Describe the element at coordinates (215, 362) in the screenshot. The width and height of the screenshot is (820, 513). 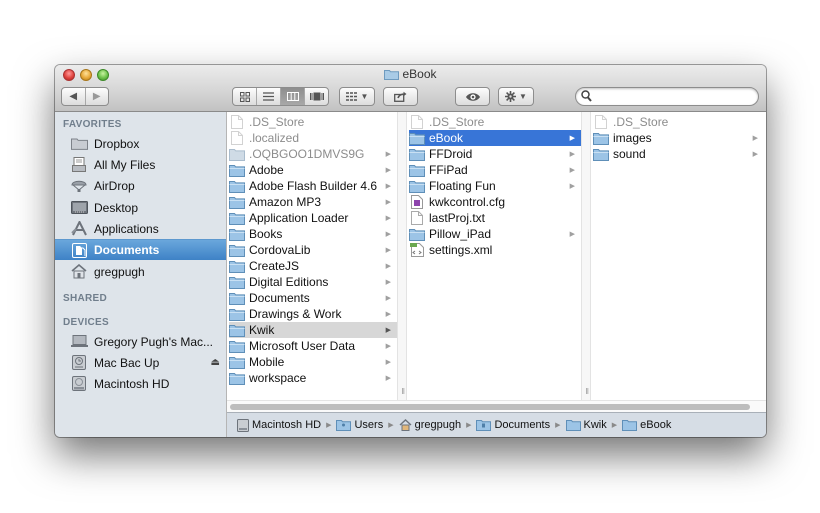
I see `eject-icon: ⏏` at that location.